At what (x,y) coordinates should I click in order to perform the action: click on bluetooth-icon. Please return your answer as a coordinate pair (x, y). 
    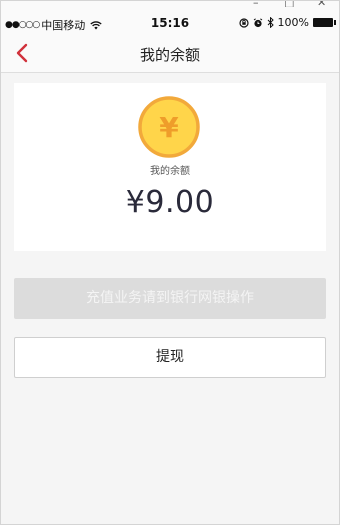
    Looking at the image, I should click on (270, 22).